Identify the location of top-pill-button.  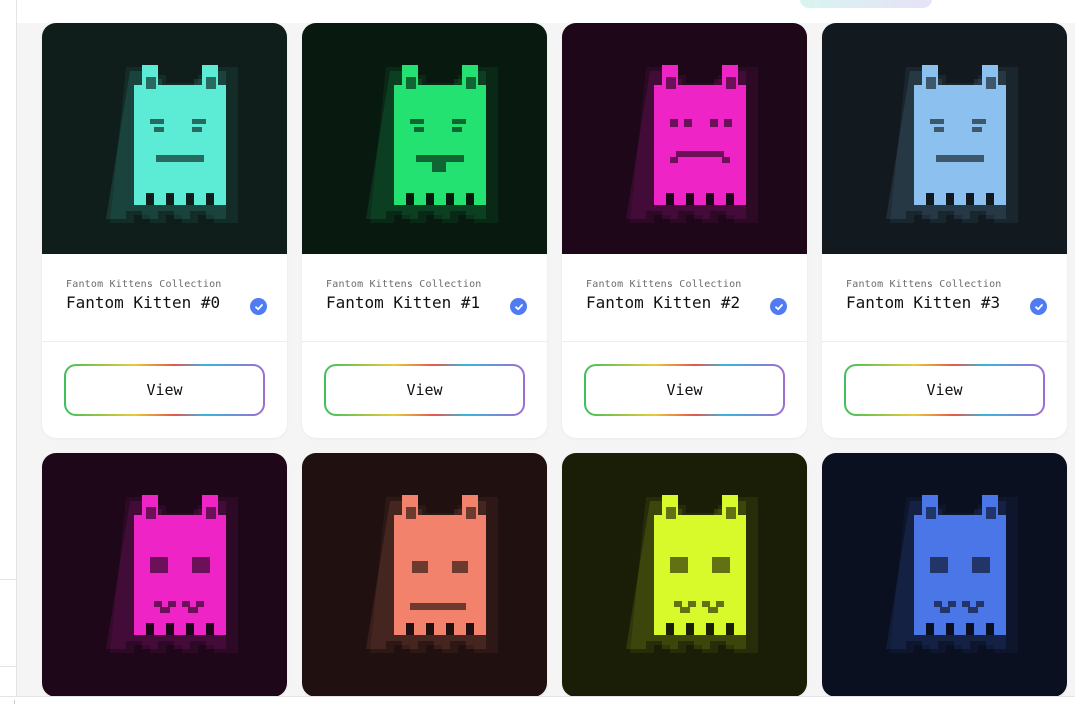
(866, 4).